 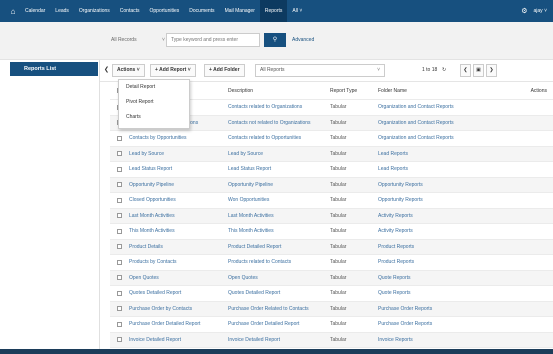 I want to click on report-name-link: Product Details, so click(x=178, y=247).